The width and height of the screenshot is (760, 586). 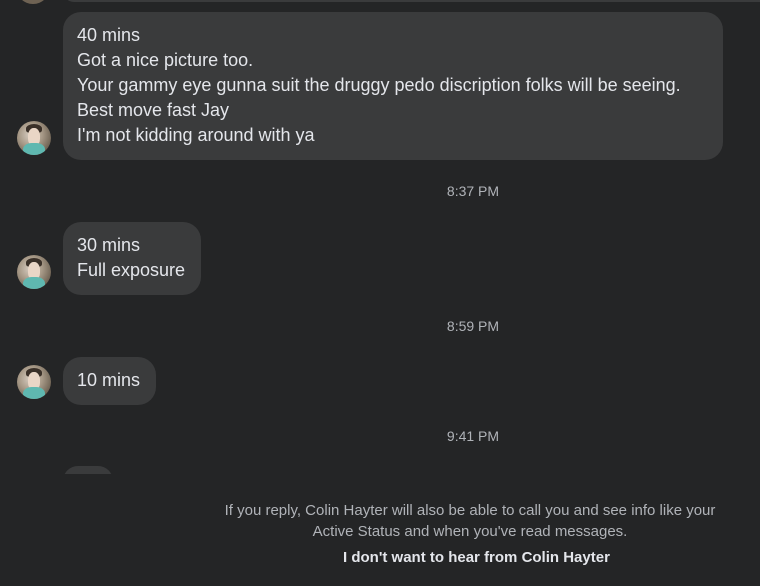 I want to click on message-bubble: 30 mins Full exposure, so click(x=132, y=258).